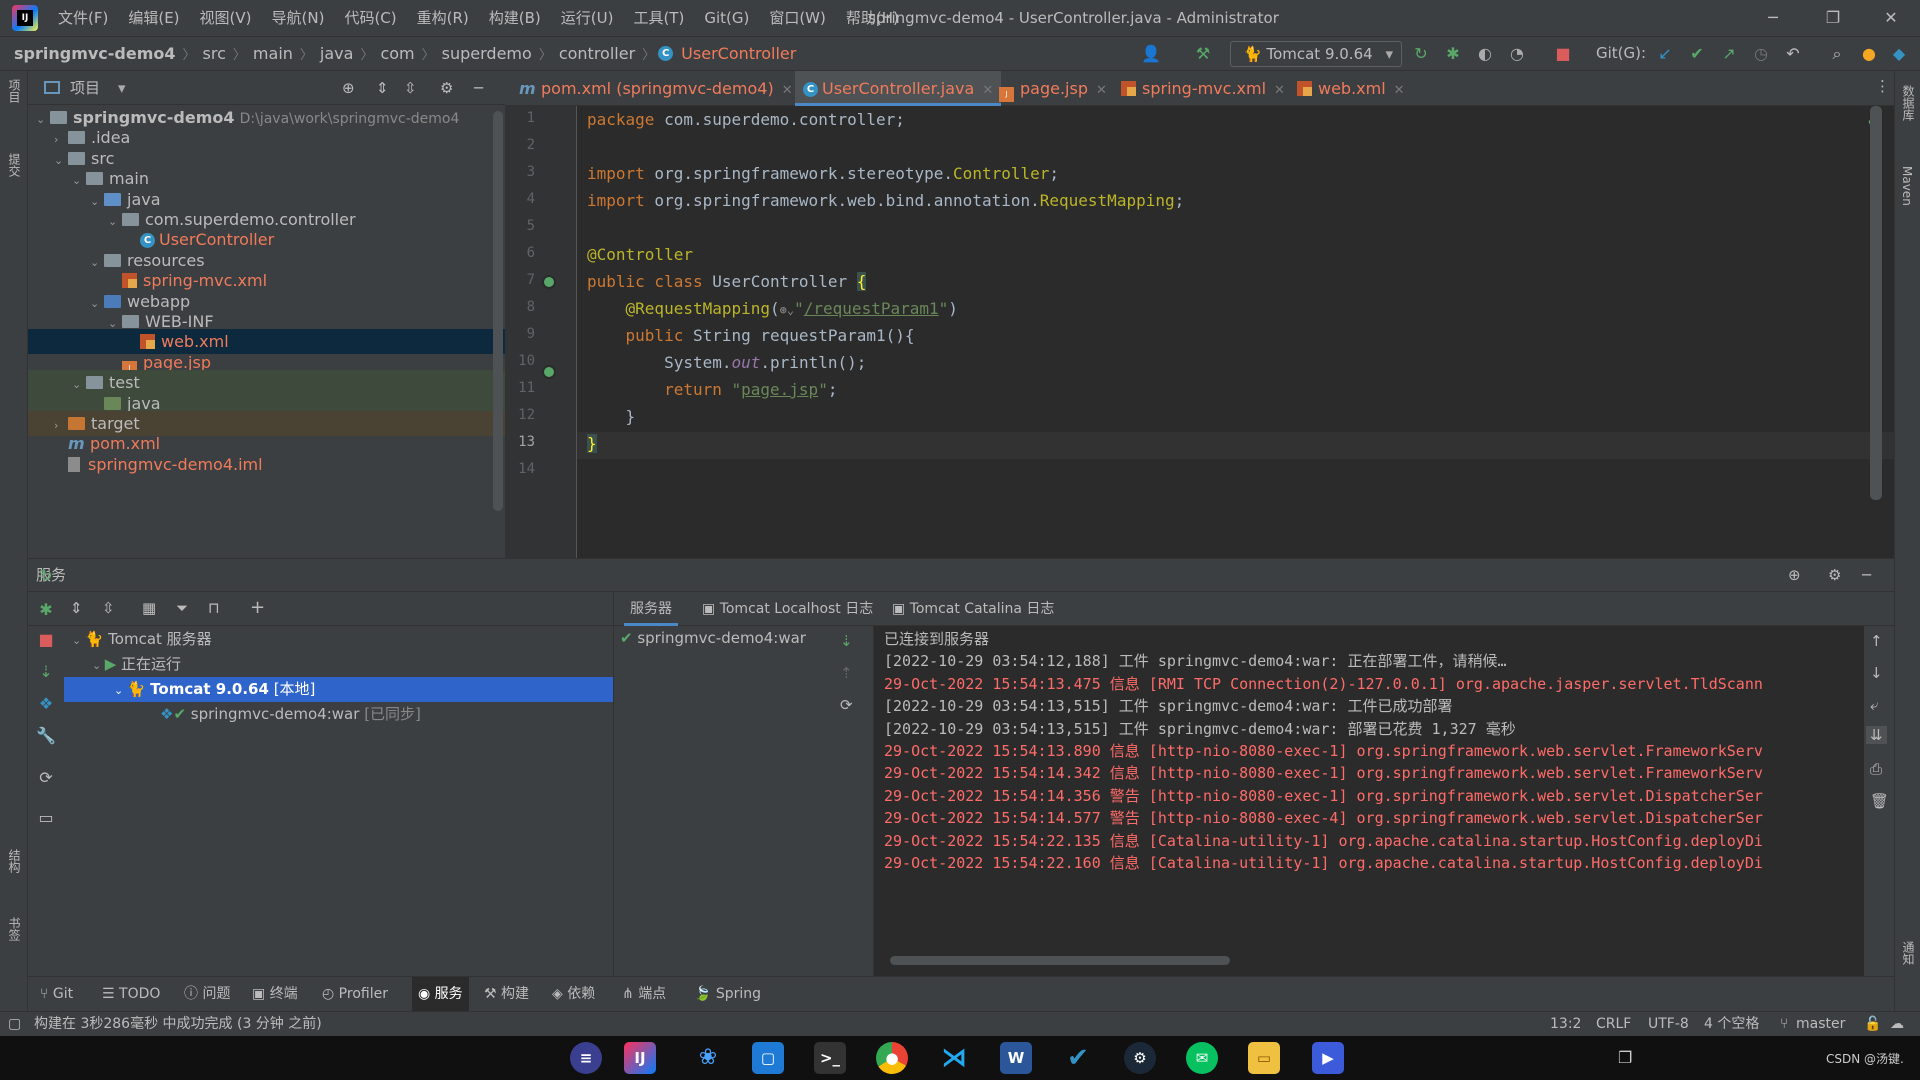  I want to click on word-icon: W, so click(1016, 1058).